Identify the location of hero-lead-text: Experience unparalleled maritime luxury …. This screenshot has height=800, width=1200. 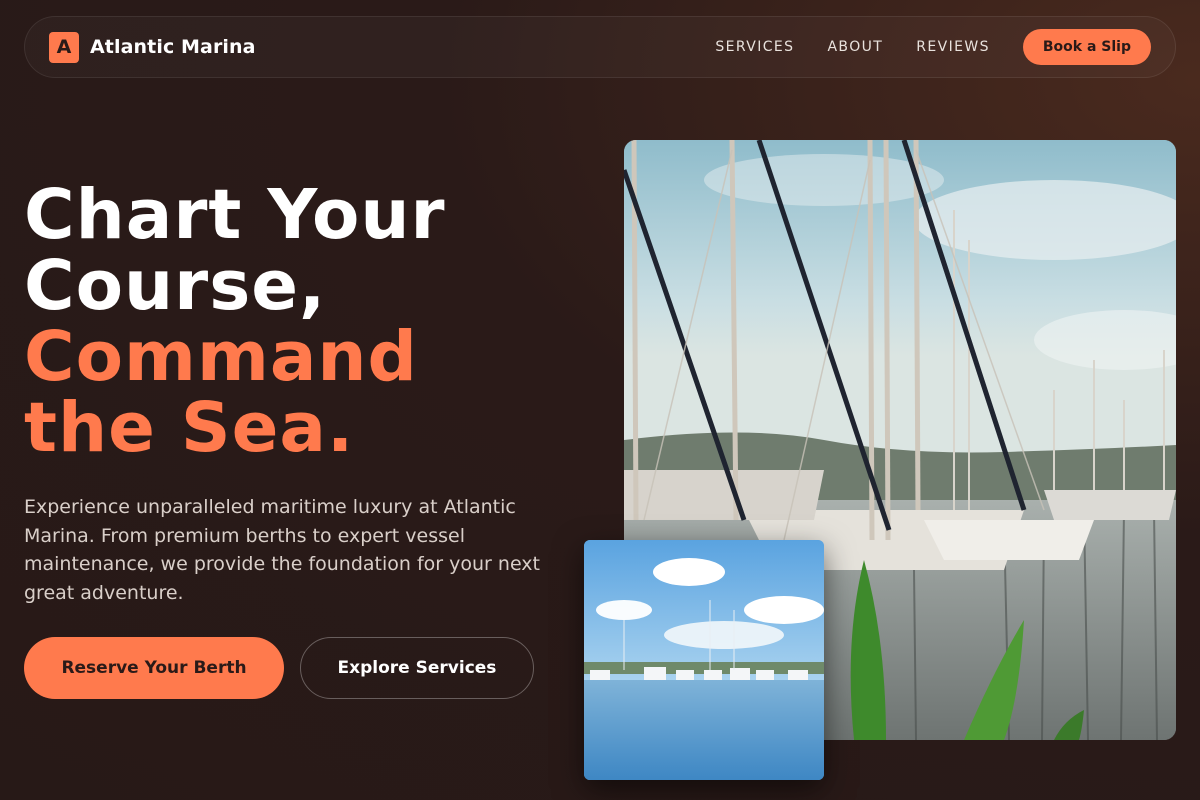
(282, 550).